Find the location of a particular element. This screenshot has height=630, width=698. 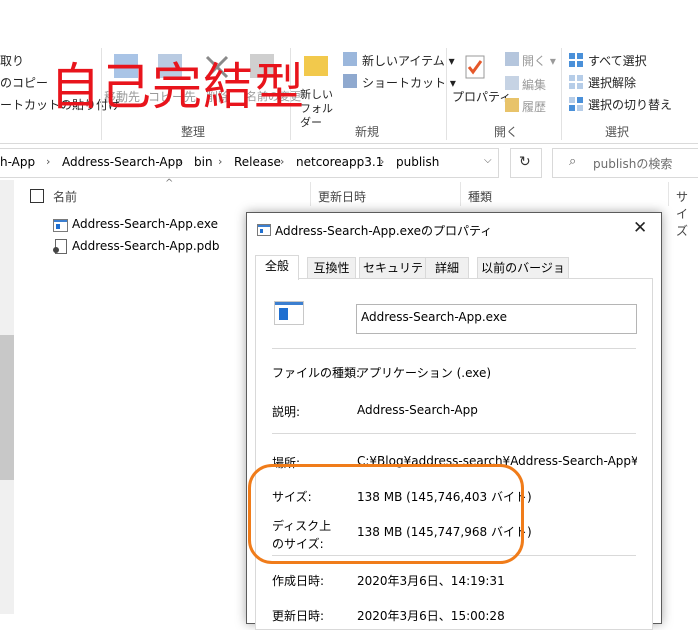

refresh-button: ↻ is located at coordinates (526, 163).